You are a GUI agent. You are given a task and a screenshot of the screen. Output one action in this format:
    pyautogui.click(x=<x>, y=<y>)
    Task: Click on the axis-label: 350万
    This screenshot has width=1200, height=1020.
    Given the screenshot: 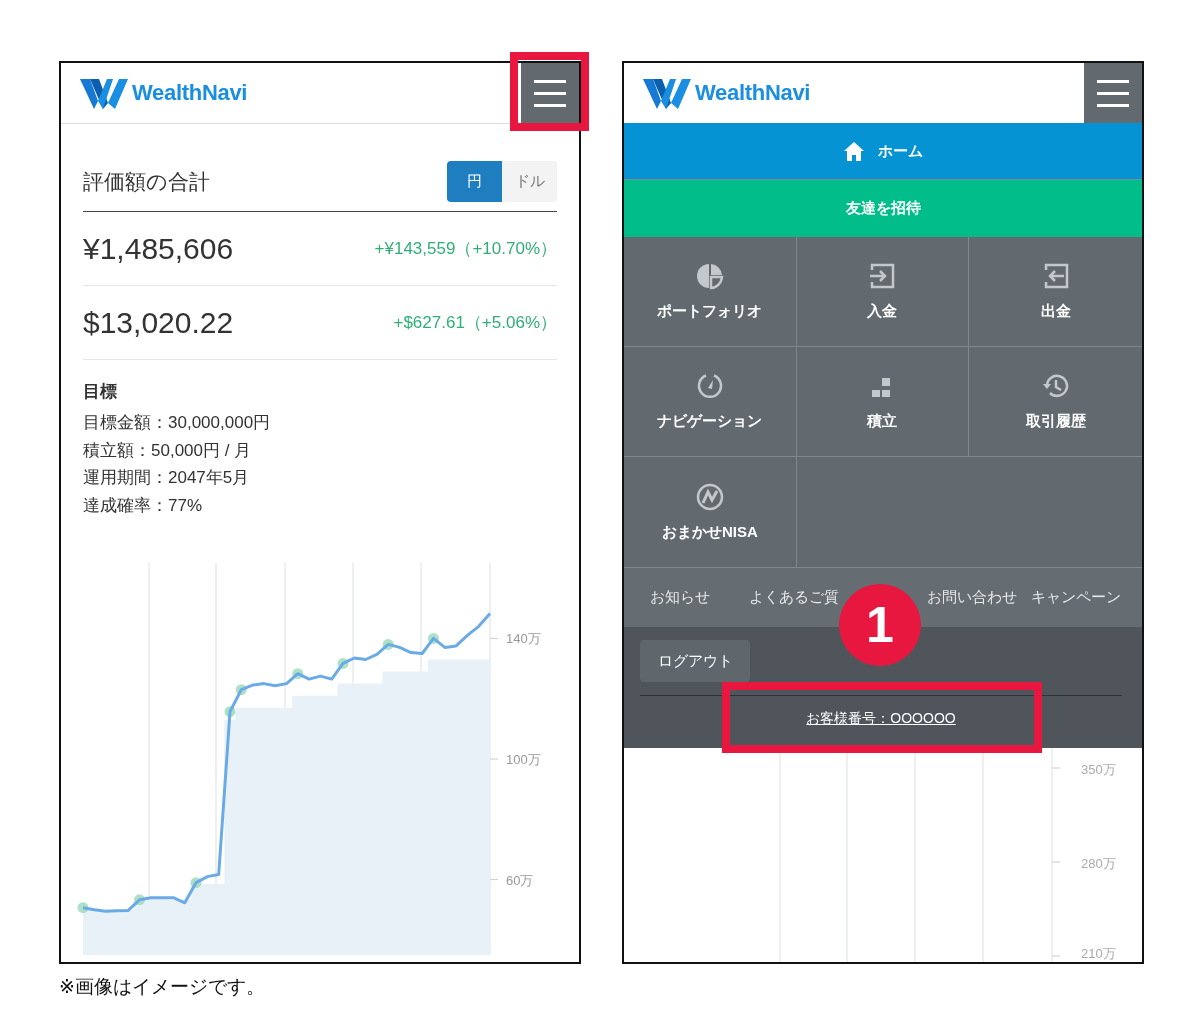 What is the action you would take?
    pyautogui.click(x=1098, y=769)
    